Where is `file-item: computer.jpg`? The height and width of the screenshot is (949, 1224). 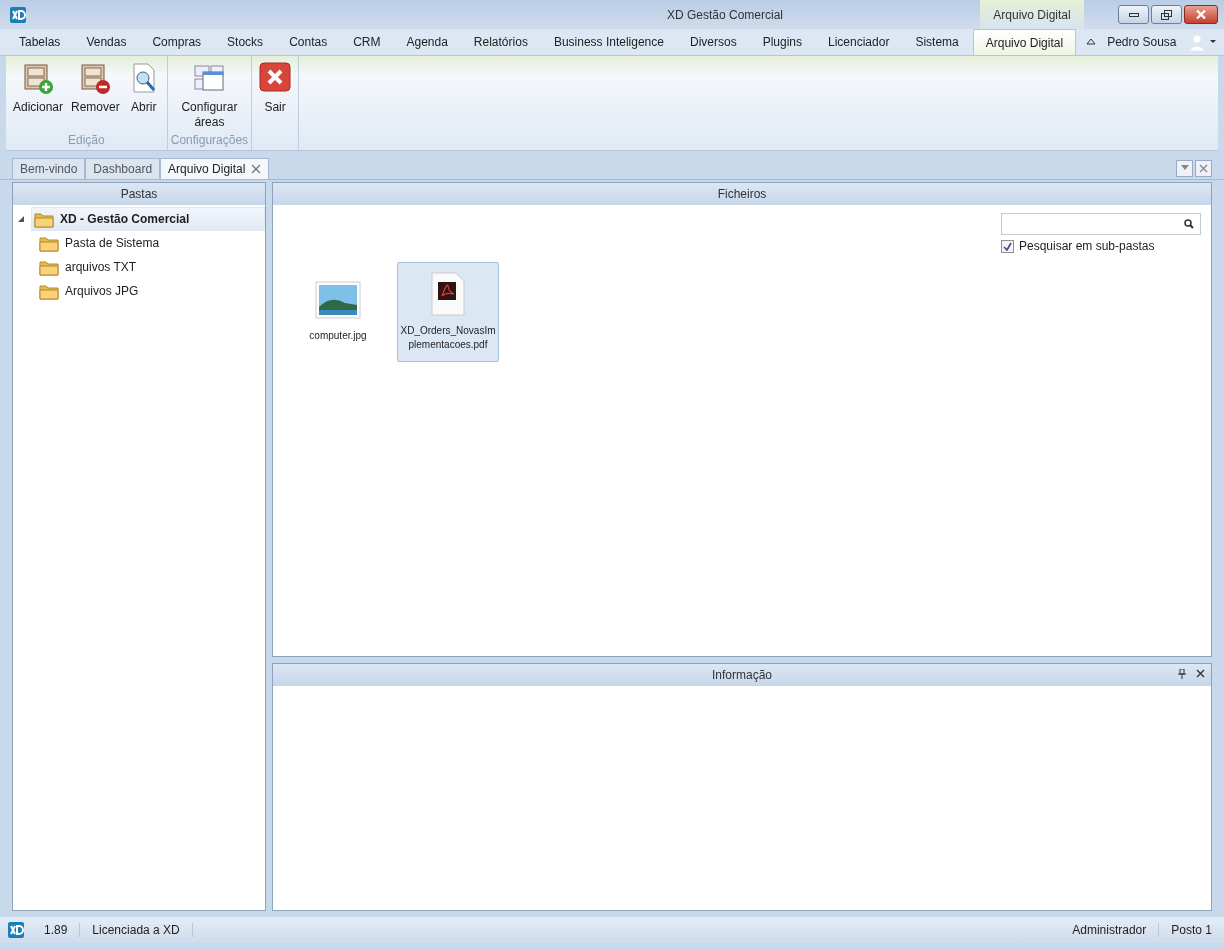 file-item: computer.jpg is located at coordinates (338, 312).